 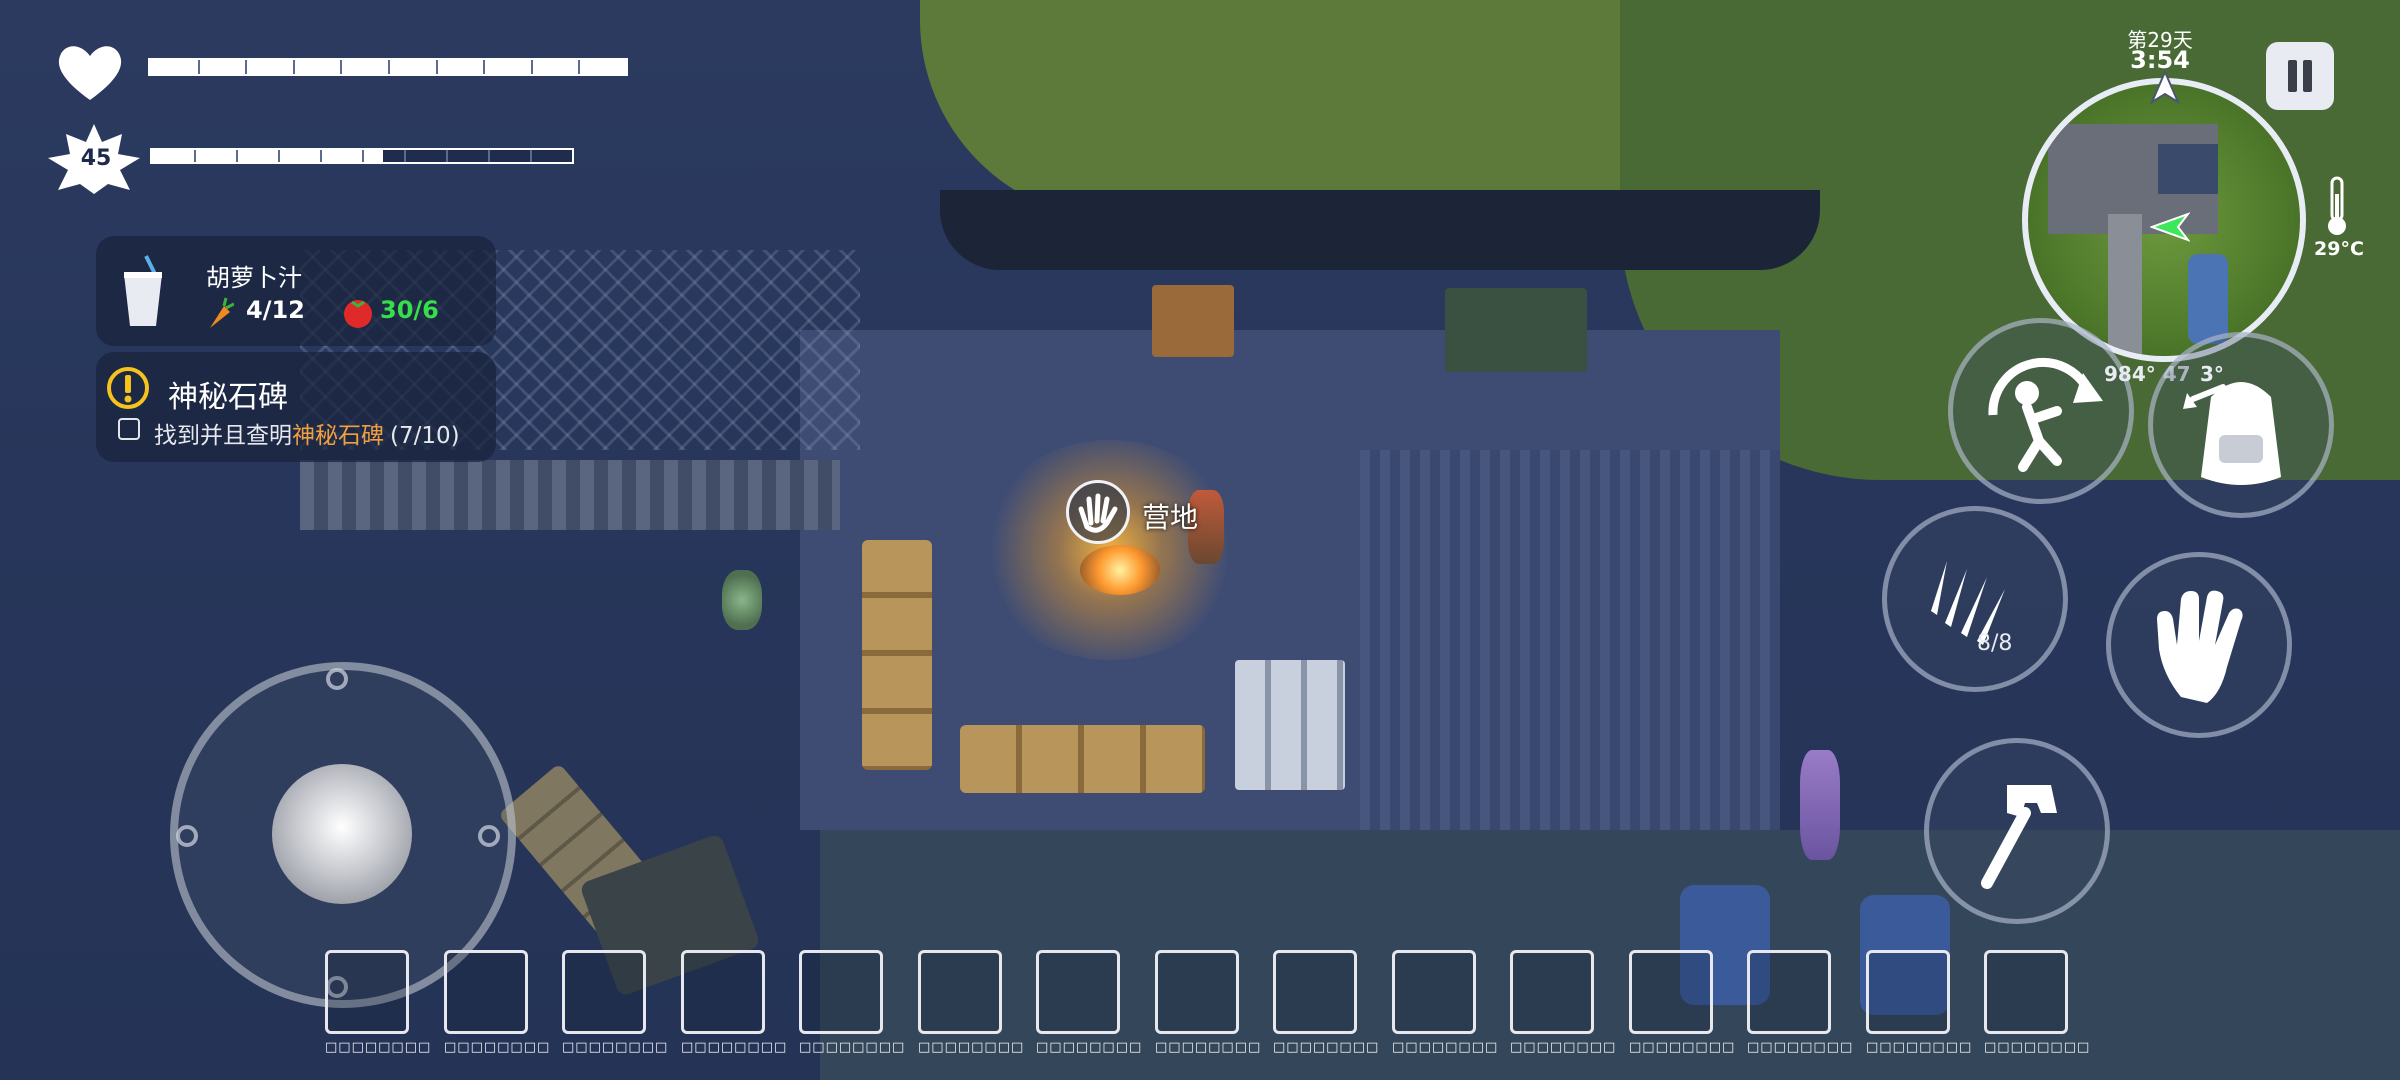 I want to click on campfire, so click(x=1120, y=570).